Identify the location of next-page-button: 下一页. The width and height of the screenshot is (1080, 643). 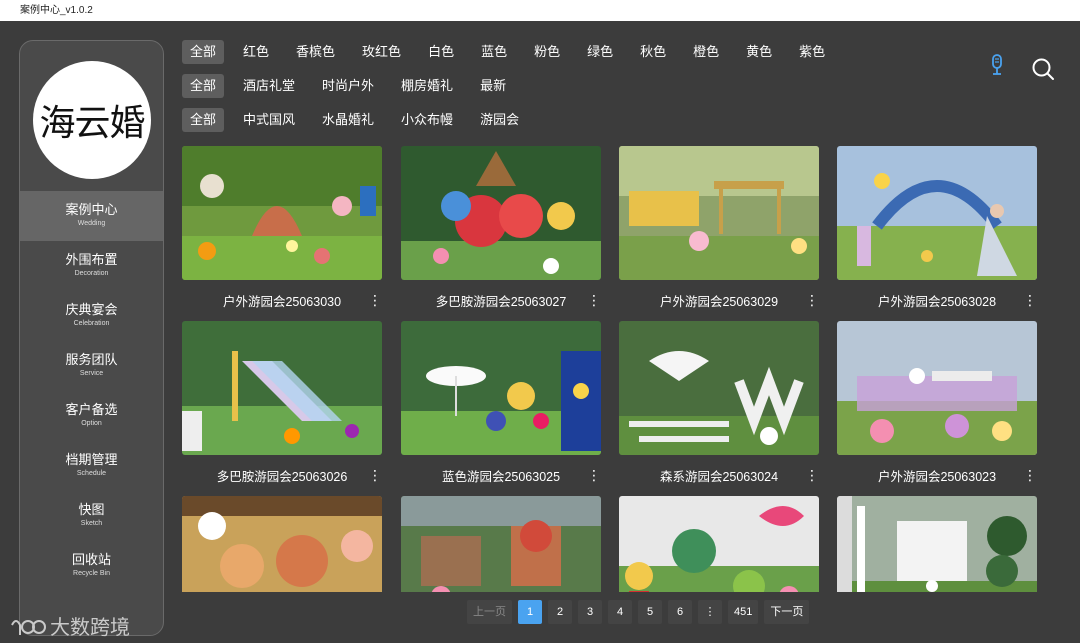
(787, 612).